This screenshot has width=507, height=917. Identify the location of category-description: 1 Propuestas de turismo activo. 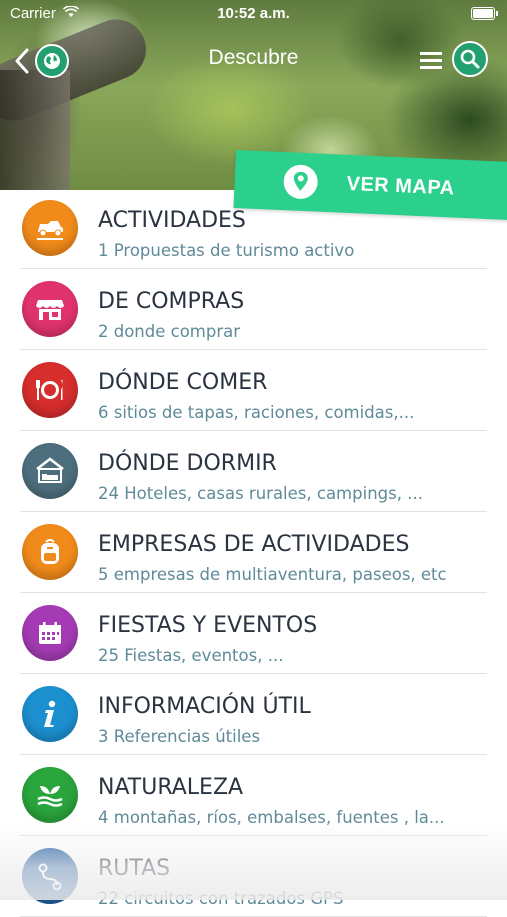
(226, 250).